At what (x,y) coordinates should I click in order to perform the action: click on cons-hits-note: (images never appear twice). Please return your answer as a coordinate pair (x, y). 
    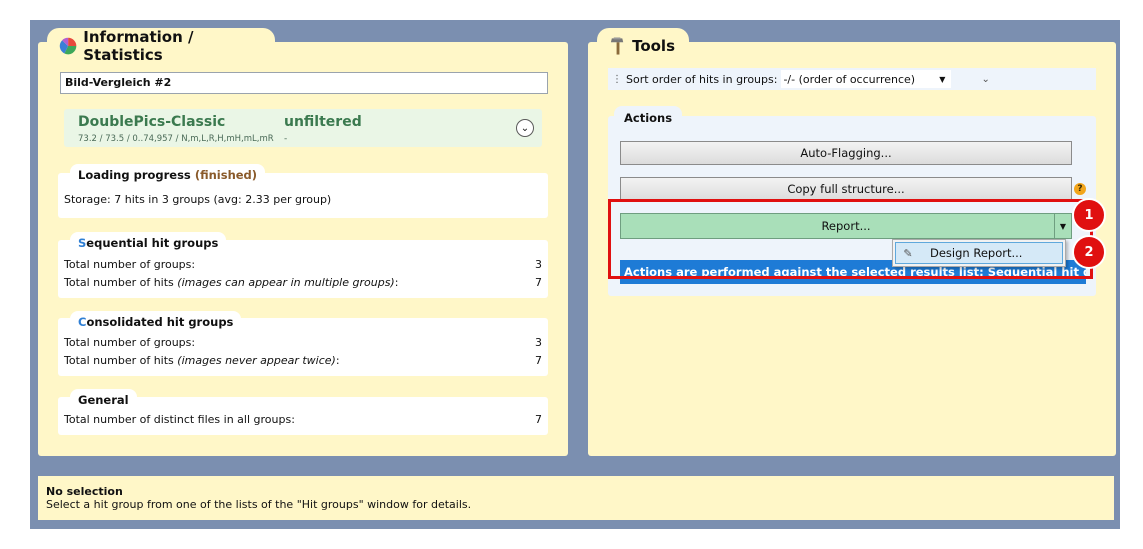
    Looking at the image, I should click on (256, 360).